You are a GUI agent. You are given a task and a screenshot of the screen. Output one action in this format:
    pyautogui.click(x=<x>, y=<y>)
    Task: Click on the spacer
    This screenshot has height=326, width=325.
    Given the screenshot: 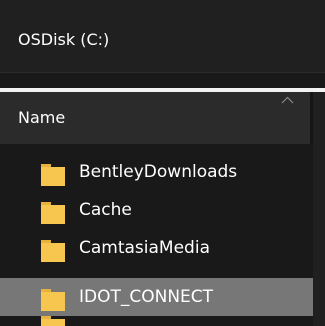 What is the action you would take?
    pyautogui.click(x=162, y=80)
    